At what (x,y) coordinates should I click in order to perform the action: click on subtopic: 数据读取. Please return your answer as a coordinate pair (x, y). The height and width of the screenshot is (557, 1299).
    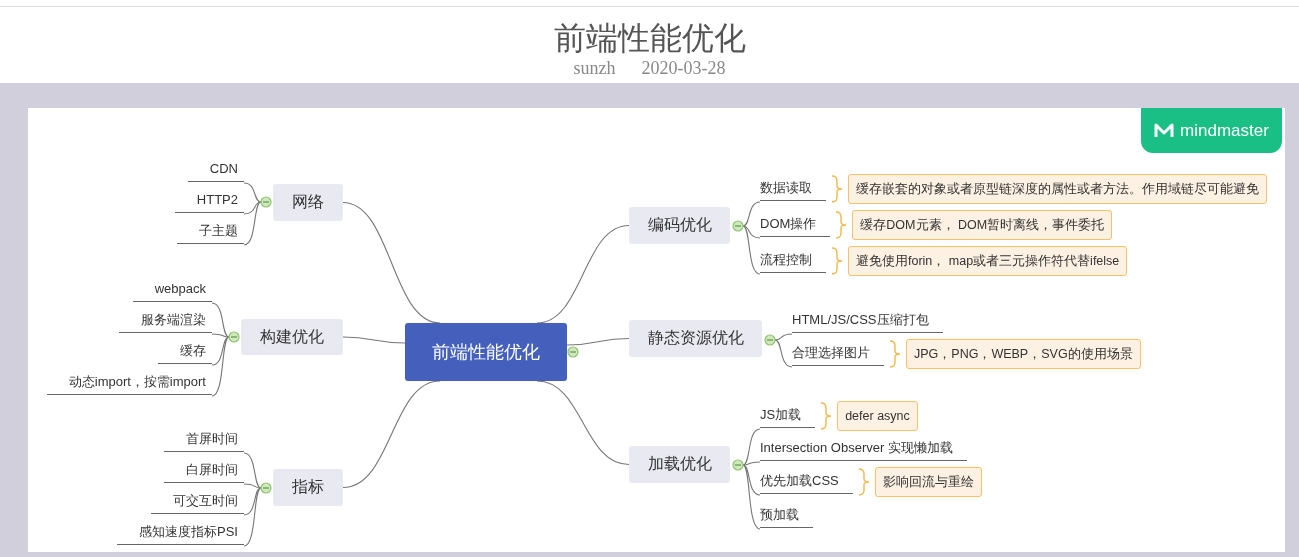
    Looking at the image, I should click on (793, 188).